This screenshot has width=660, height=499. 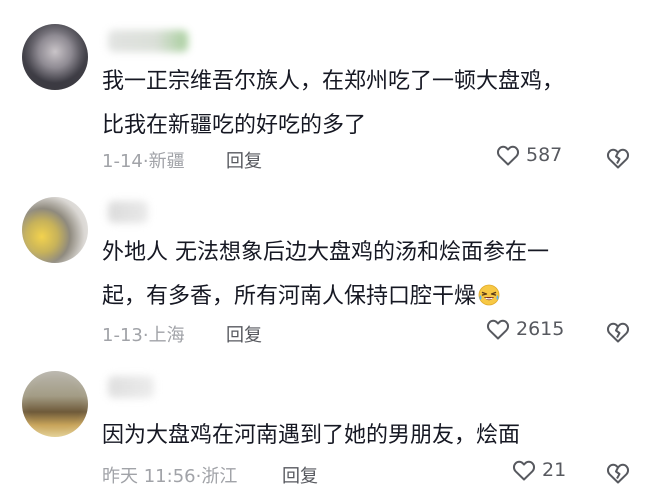 I want to click on comment-text-line: 外地人 无法想象后边大盘鸡的汤和烩面参在一, so click(x=325, y=252).